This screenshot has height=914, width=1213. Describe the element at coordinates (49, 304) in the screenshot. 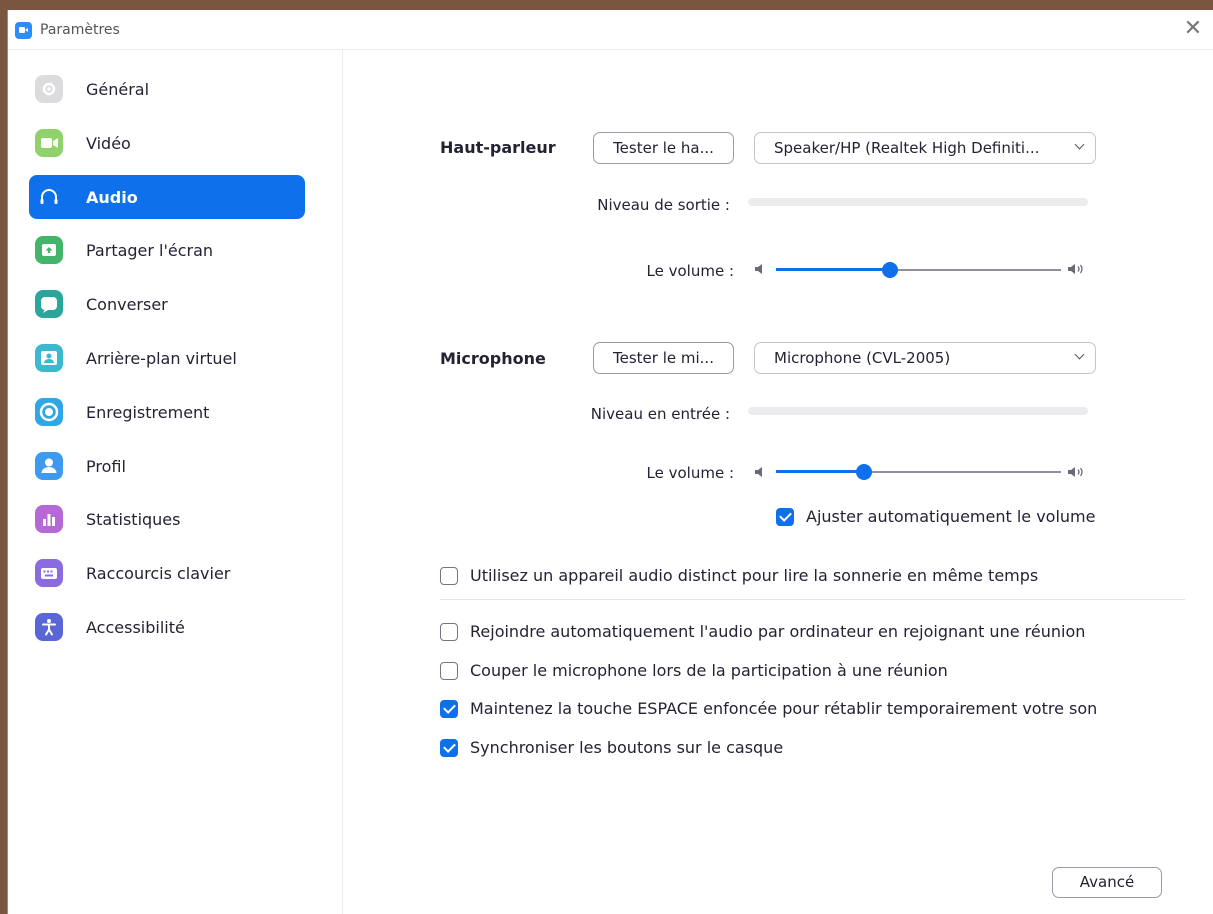

I see `chat-icon` at that location.